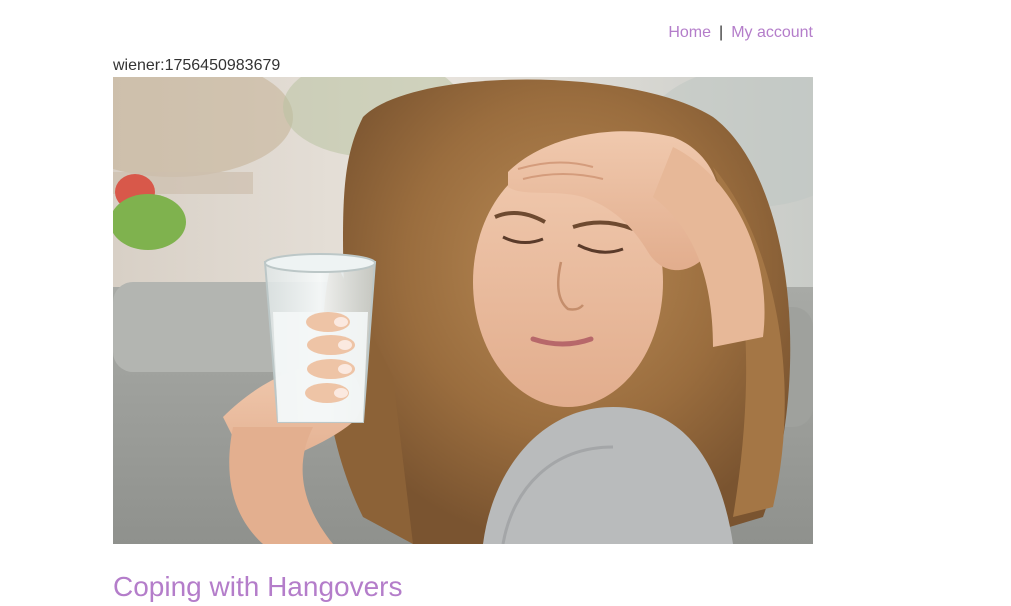 This screenshot has height=606, width=1011. I want to click on my-account-link: My account, so click(772, 32).